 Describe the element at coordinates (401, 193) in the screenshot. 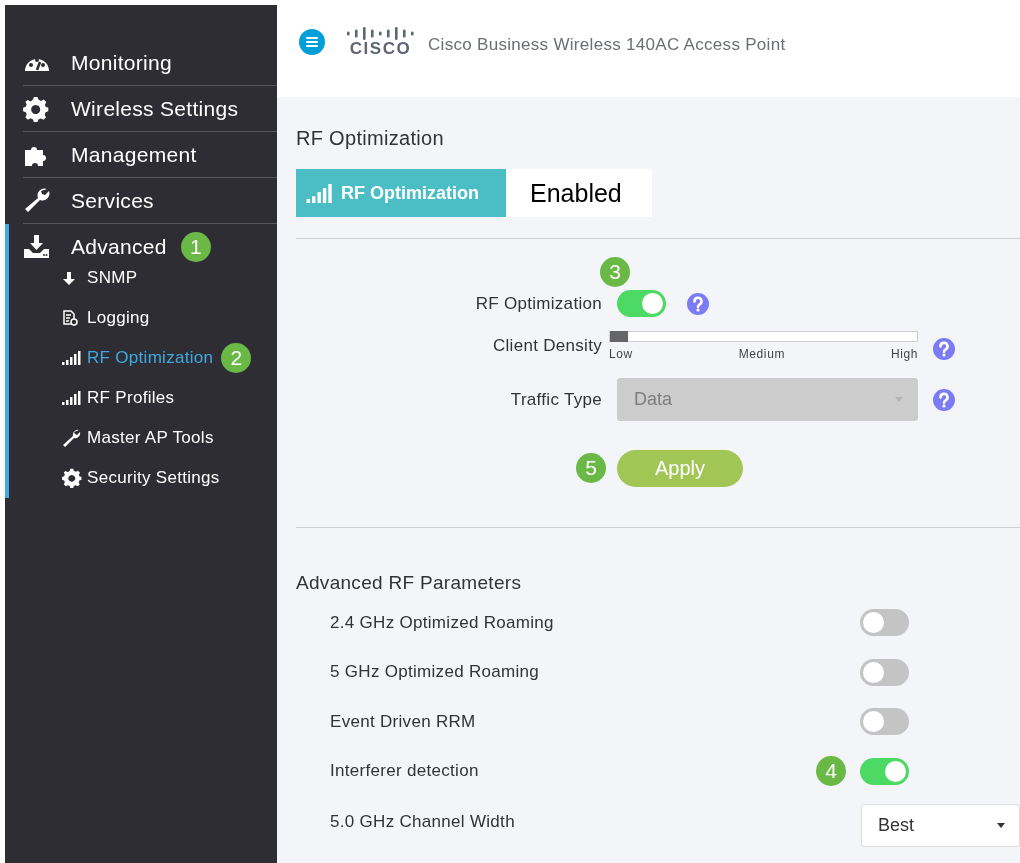

I see `status-label: RF Optimization` at that location.